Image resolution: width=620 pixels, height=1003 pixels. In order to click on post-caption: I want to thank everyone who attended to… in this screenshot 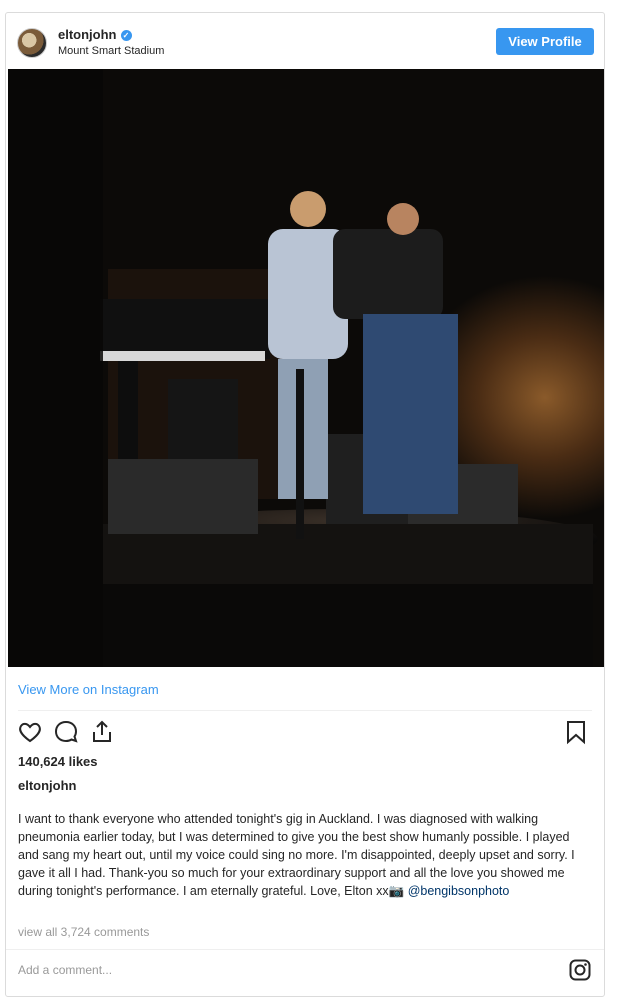, I will do `click(300, 855)`.